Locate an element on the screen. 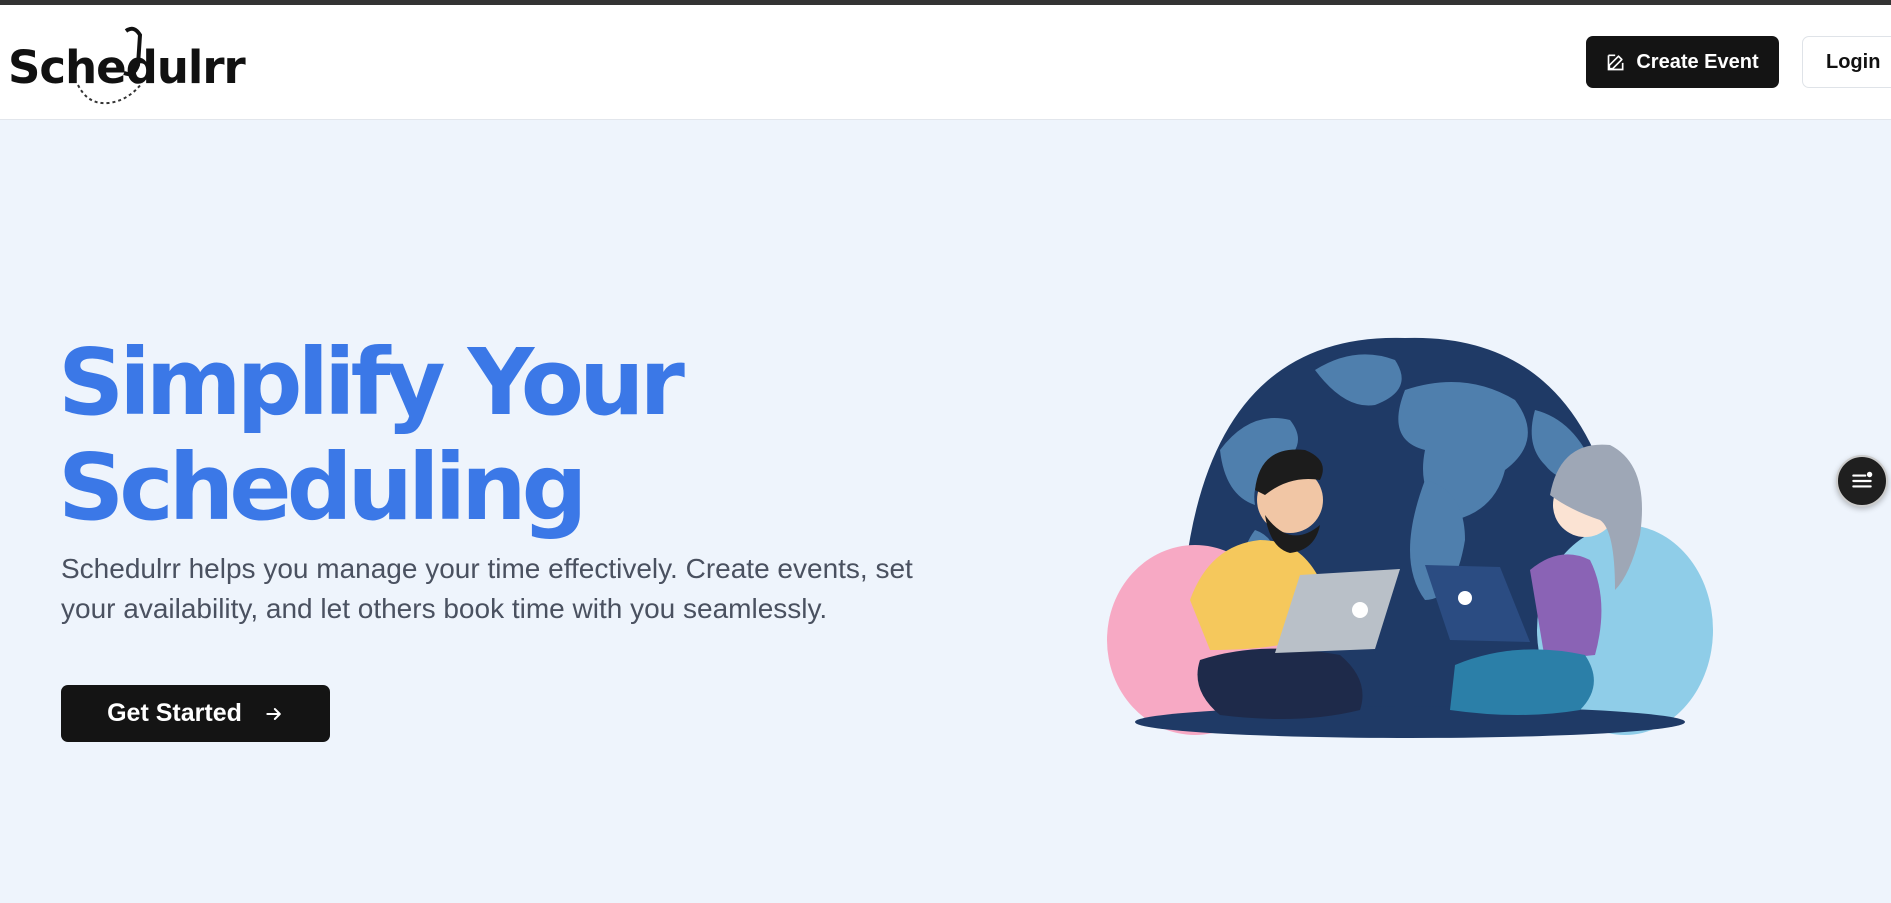 The image size is (1891, 903). edit-icon is located at coordinates (1616, 62).